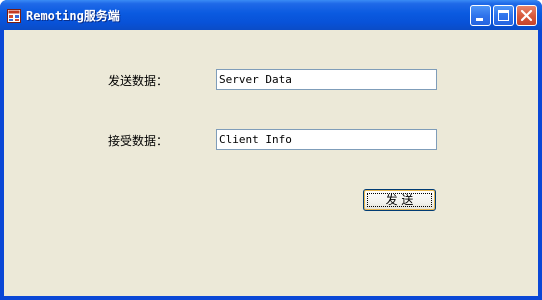 Image resolution: width=542 pixels, height=300 pixels. Describe the element at coordinates (326, 79) in the screenshot. I see `send-data-field` at that location.